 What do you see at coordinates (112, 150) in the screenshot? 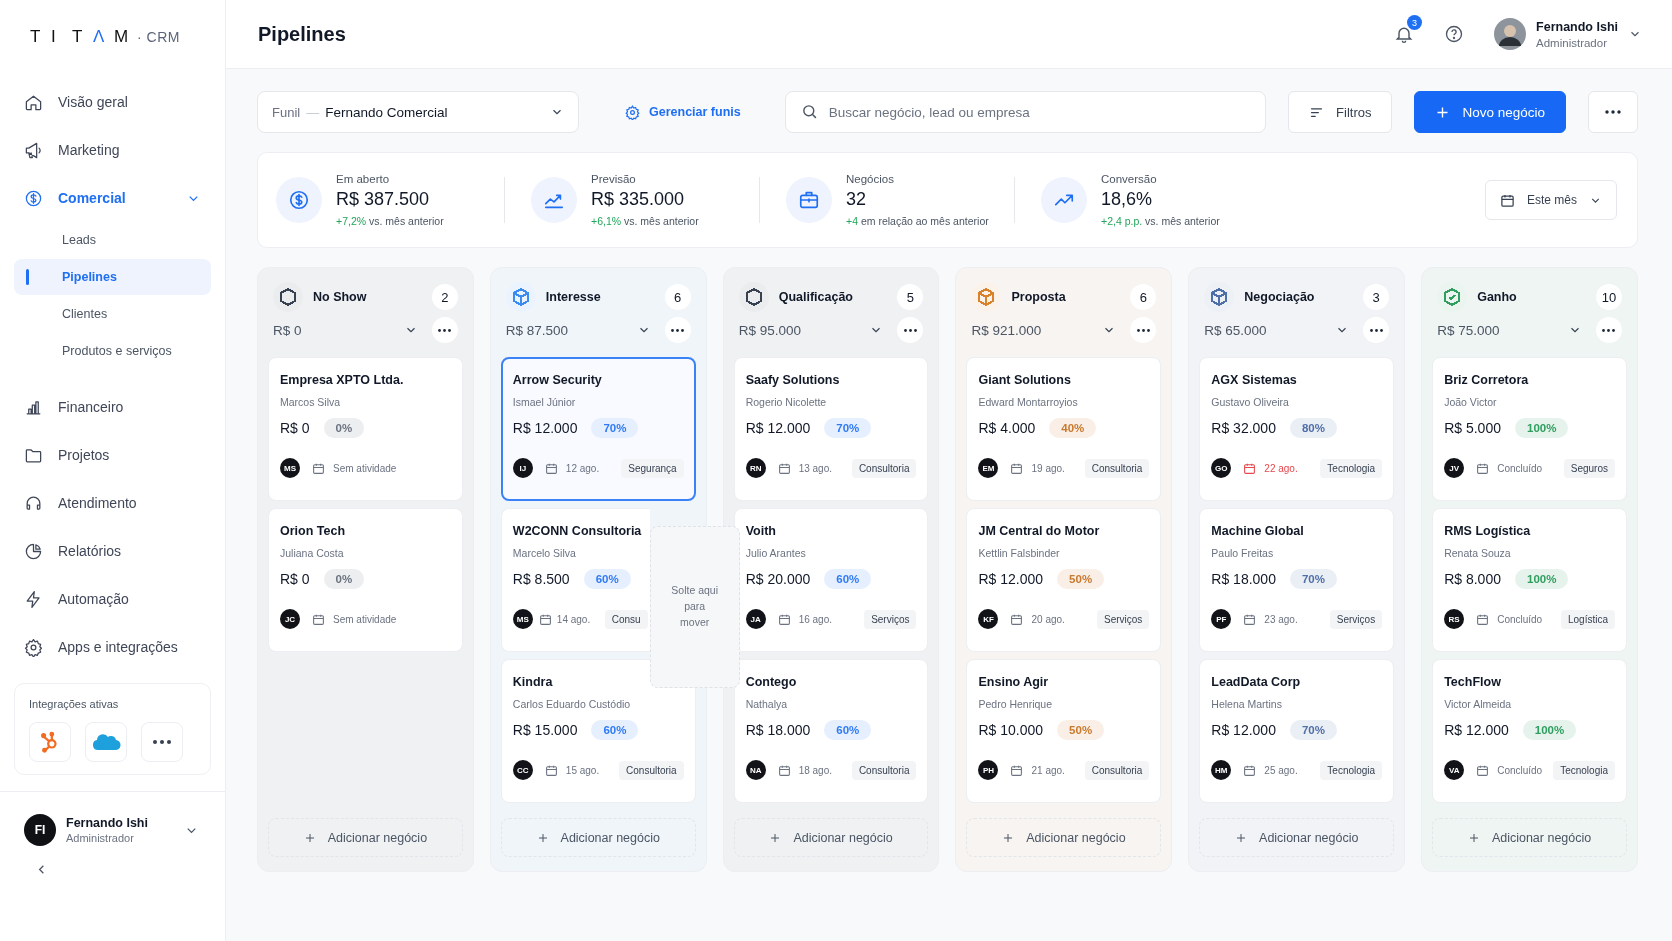
I see `nav-item: Marketing` at bounding box center [112, 150].